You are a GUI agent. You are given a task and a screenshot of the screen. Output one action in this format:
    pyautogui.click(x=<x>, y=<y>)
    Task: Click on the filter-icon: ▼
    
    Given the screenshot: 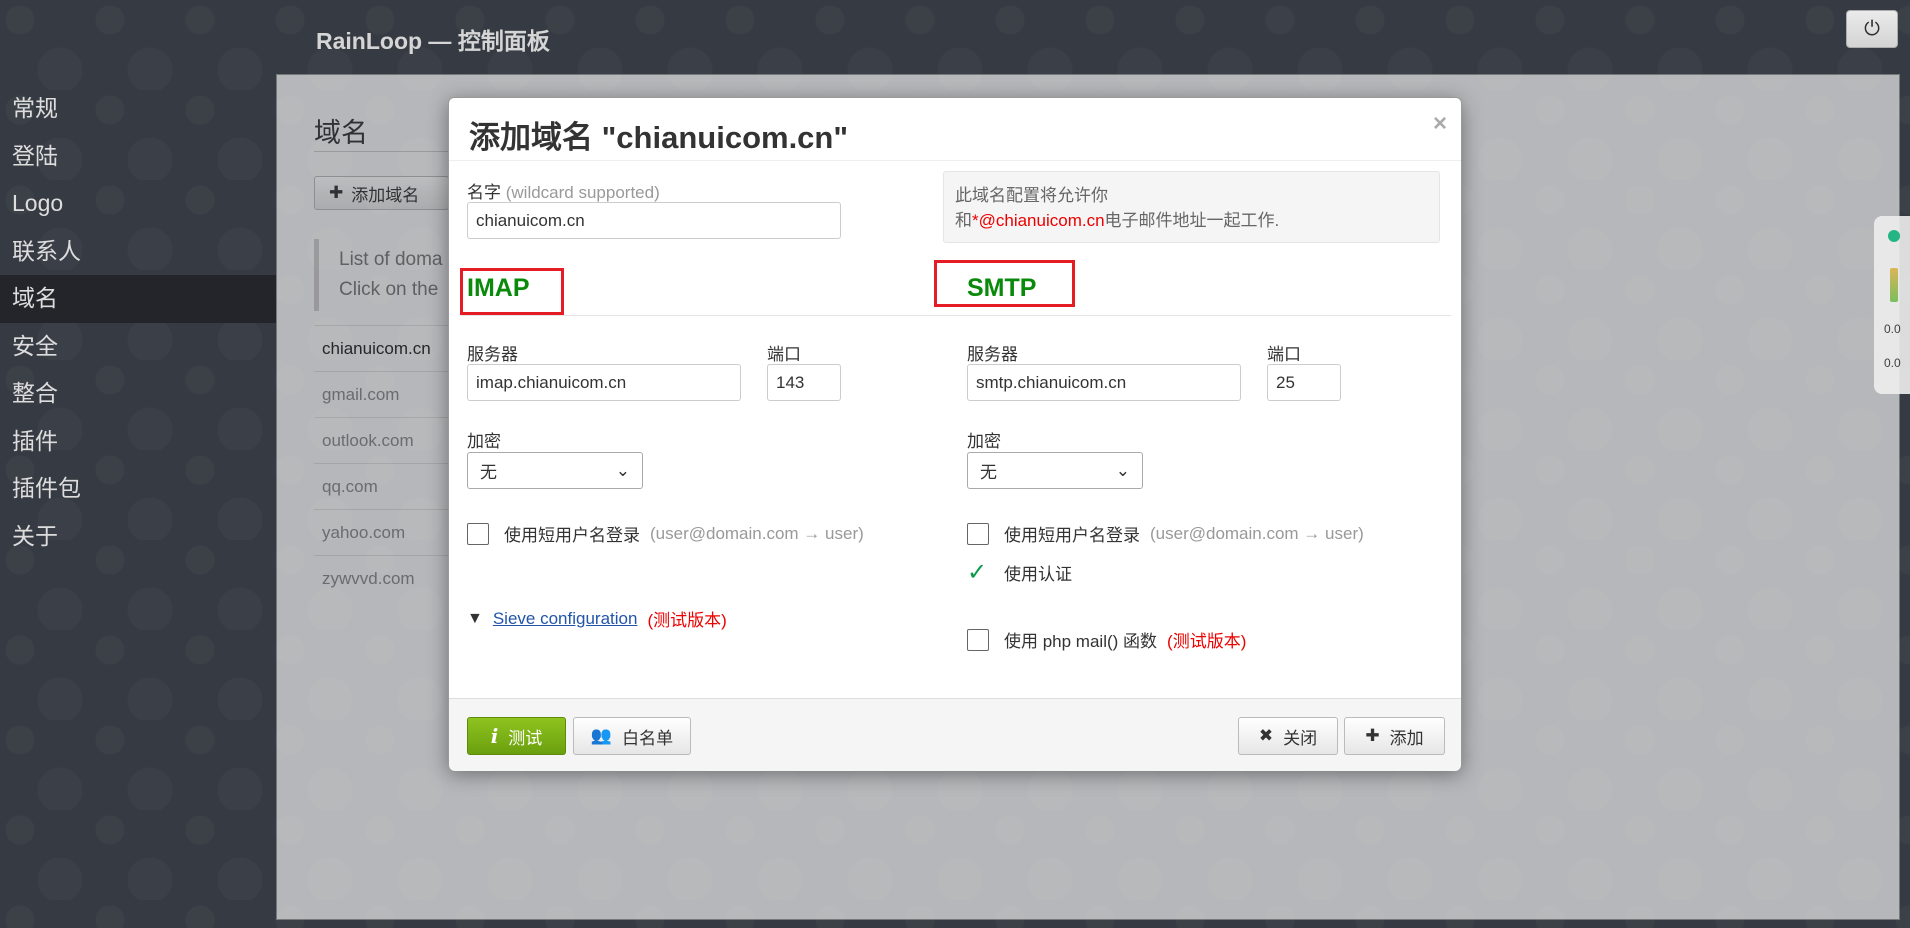 What is the action you would take?
    pyautogui.click(x=475, y=618)
    